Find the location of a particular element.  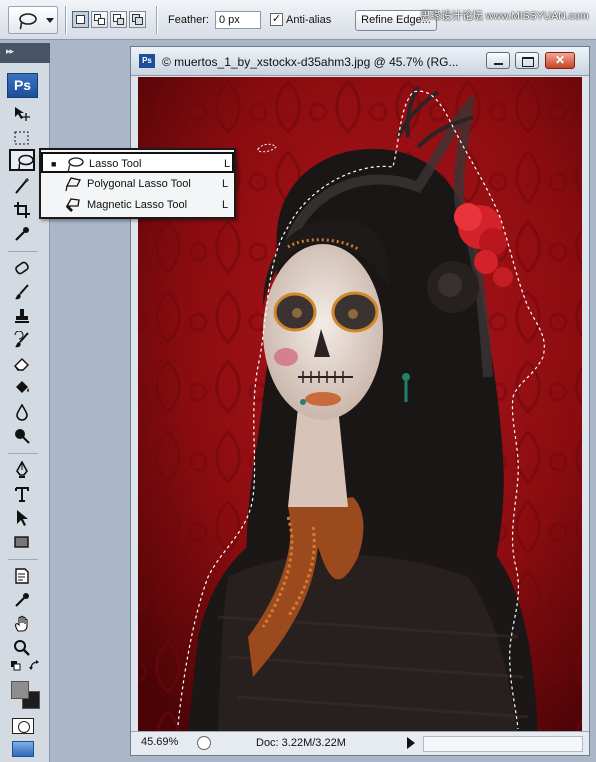

lasso-tool is located at coordinates (22, 160).